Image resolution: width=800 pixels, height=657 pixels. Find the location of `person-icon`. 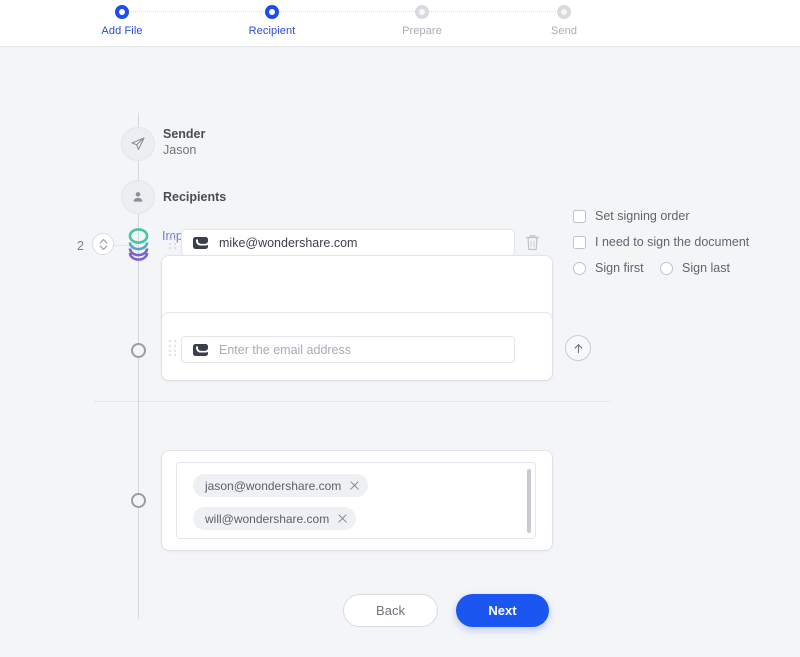

person-icon is located at coordinates (138, 197).